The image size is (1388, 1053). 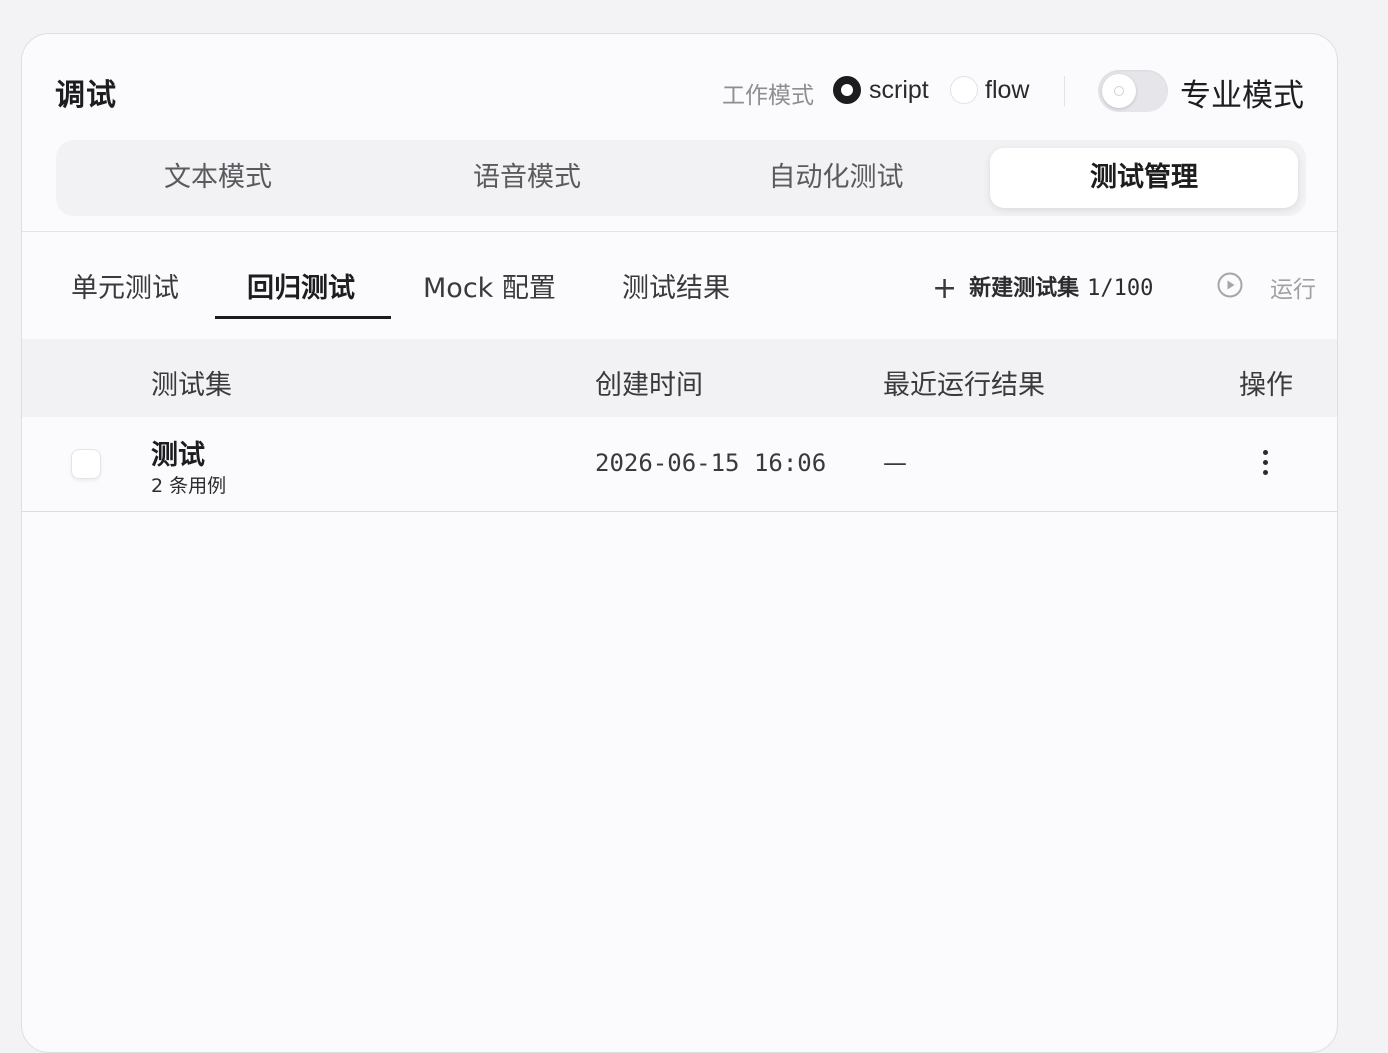 What do you see at coordinates (679, 231) in the screenshot?
I see `header-divider` at bounding box center [679, 231].